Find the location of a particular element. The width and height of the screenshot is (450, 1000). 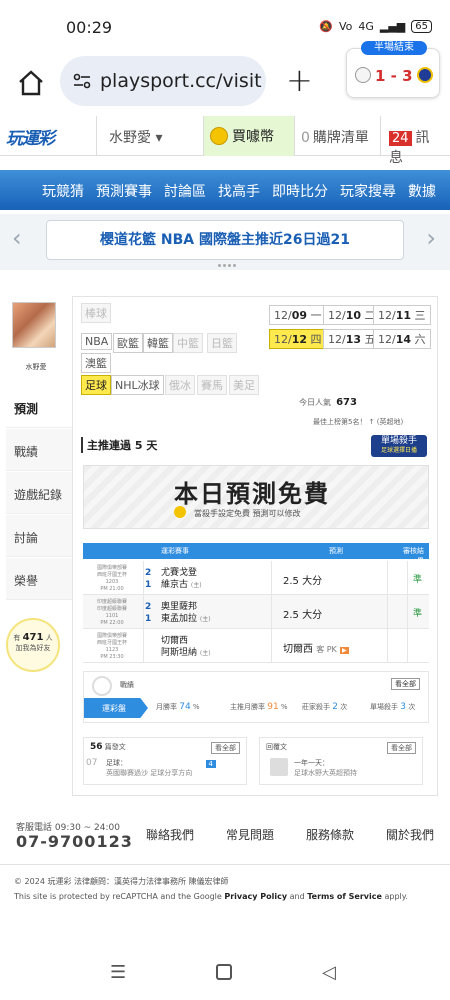

site-header: 玩運彩 水野愛 ▾ 買噱幣 0 購牌清單 24 訊息 is located at coordinates (225, 141).